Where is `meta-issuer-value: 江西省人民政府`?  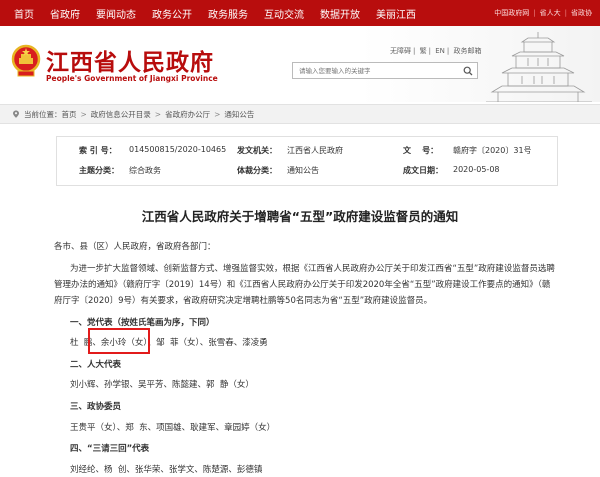 meta-issuer-value: 江西省人民政府 is located at coordinates (315, 150).